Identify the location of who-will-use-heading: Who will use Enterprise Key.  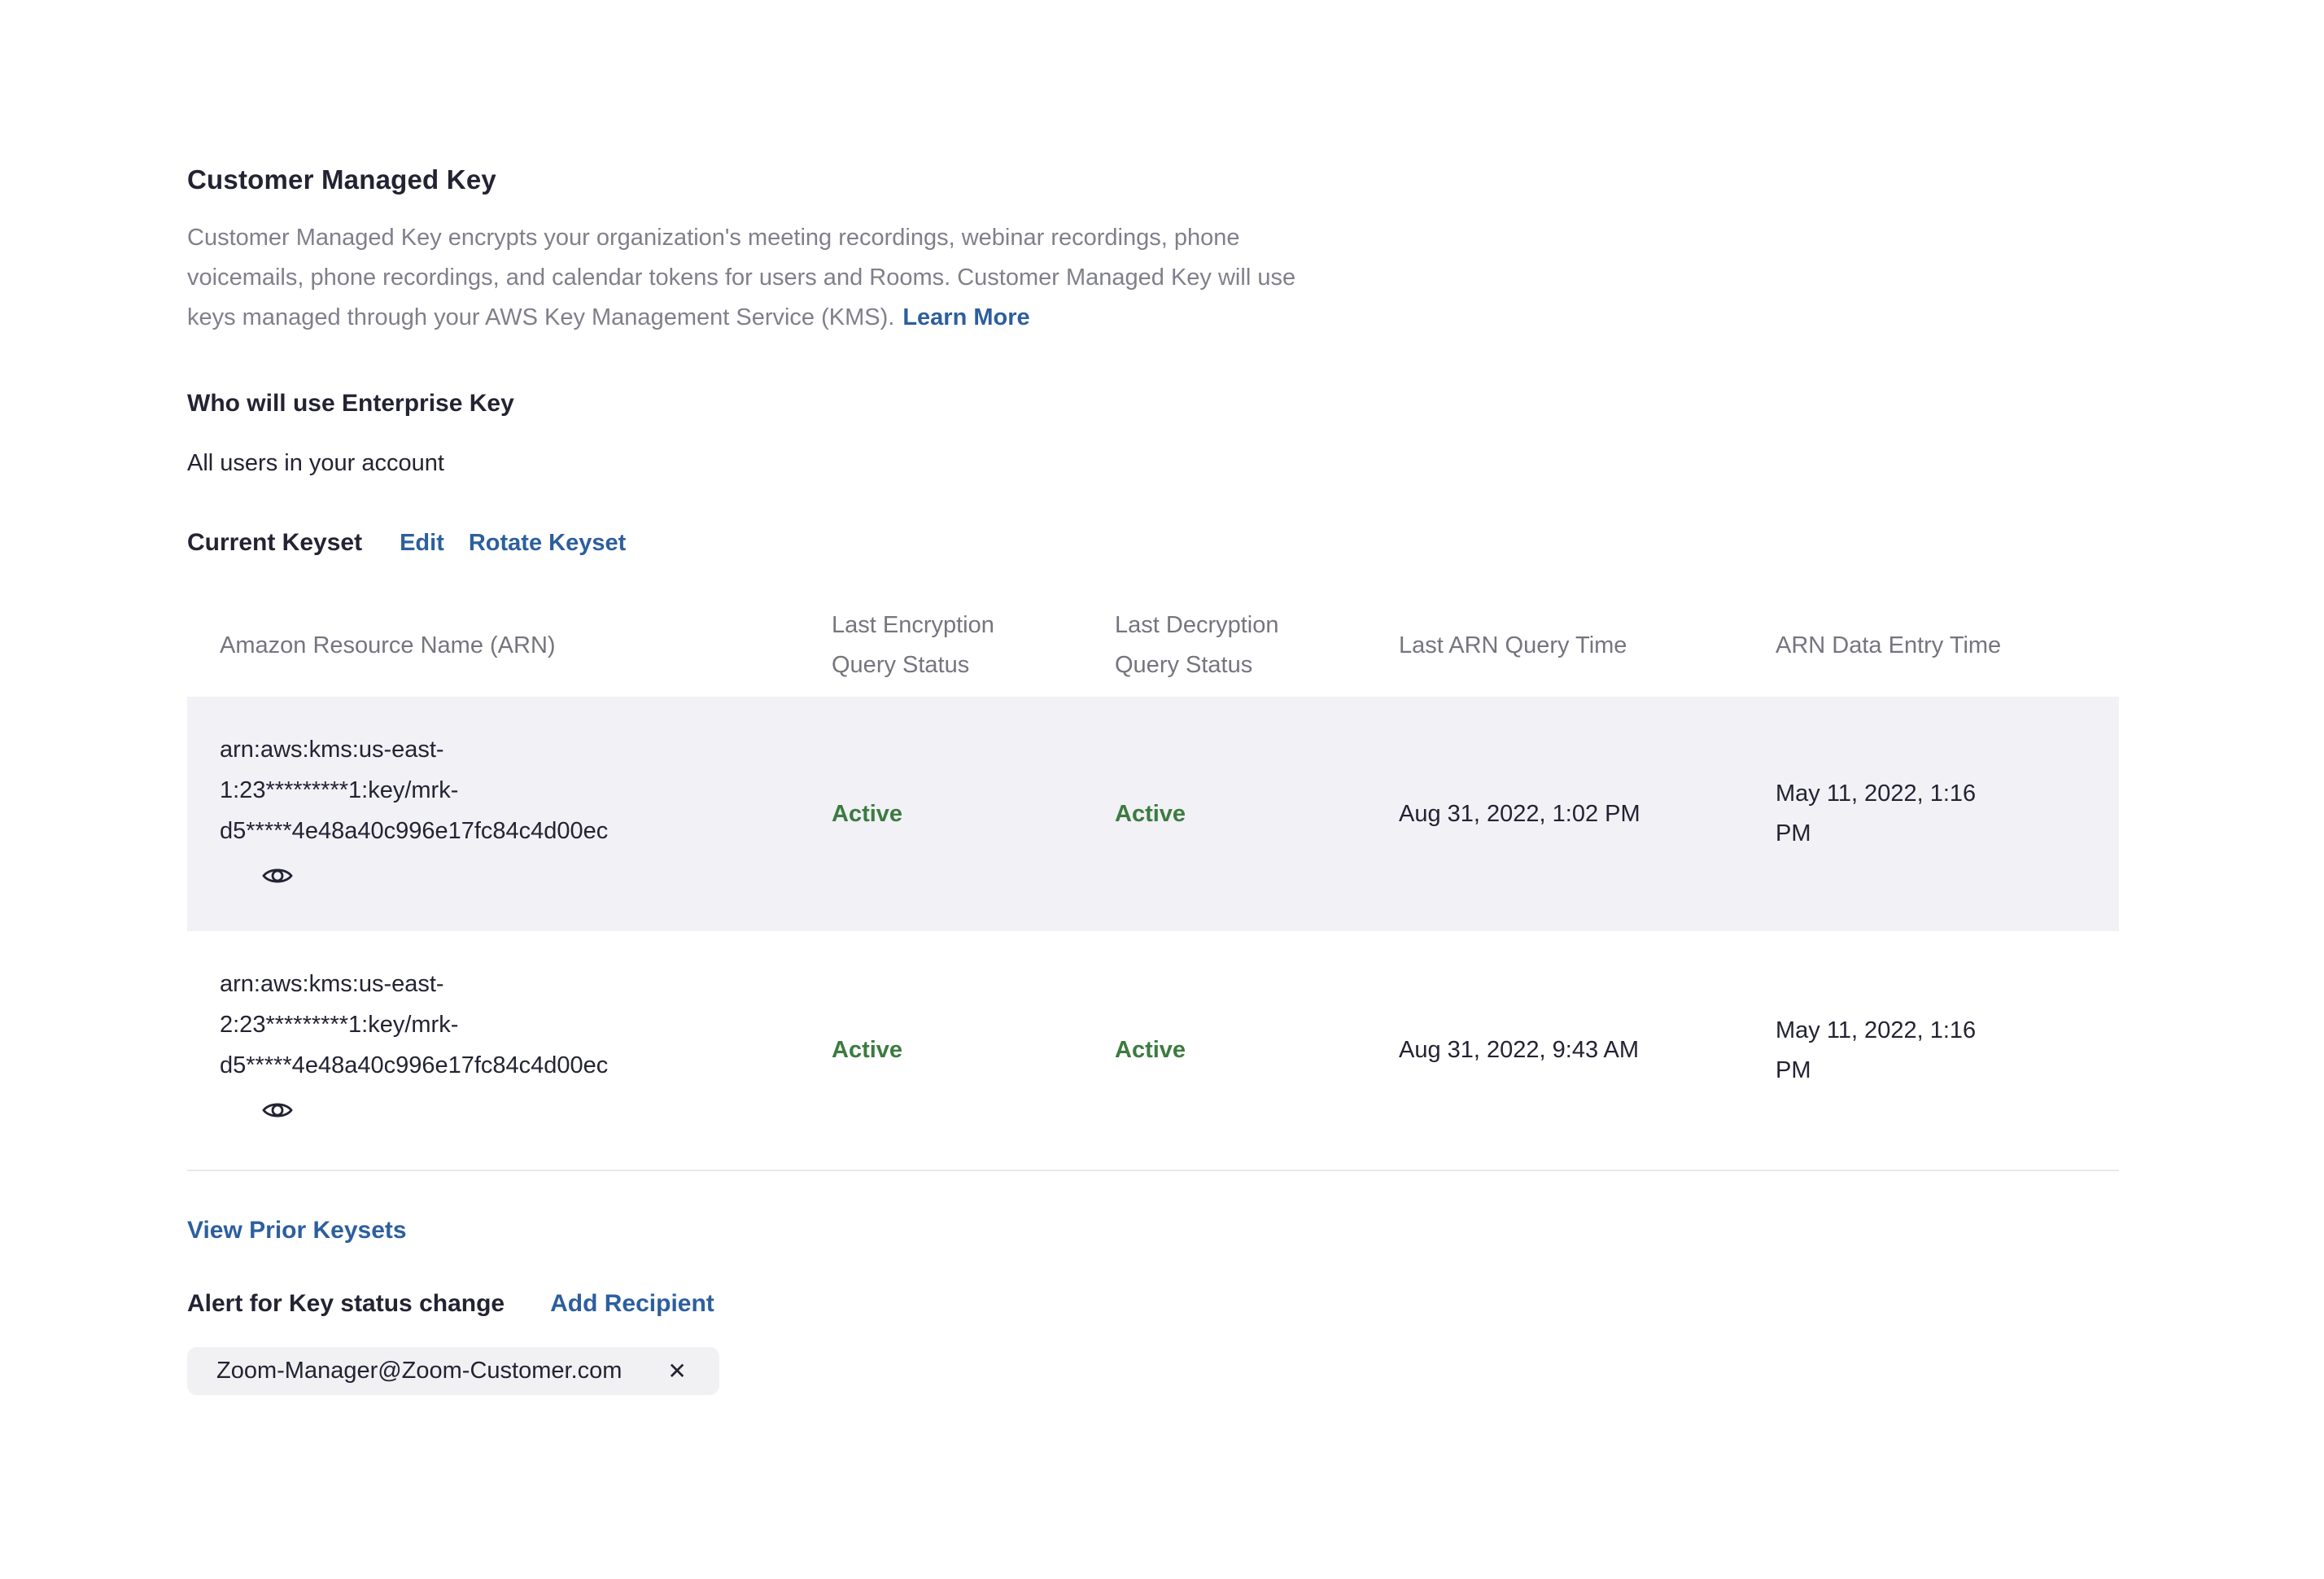
(350, 403).